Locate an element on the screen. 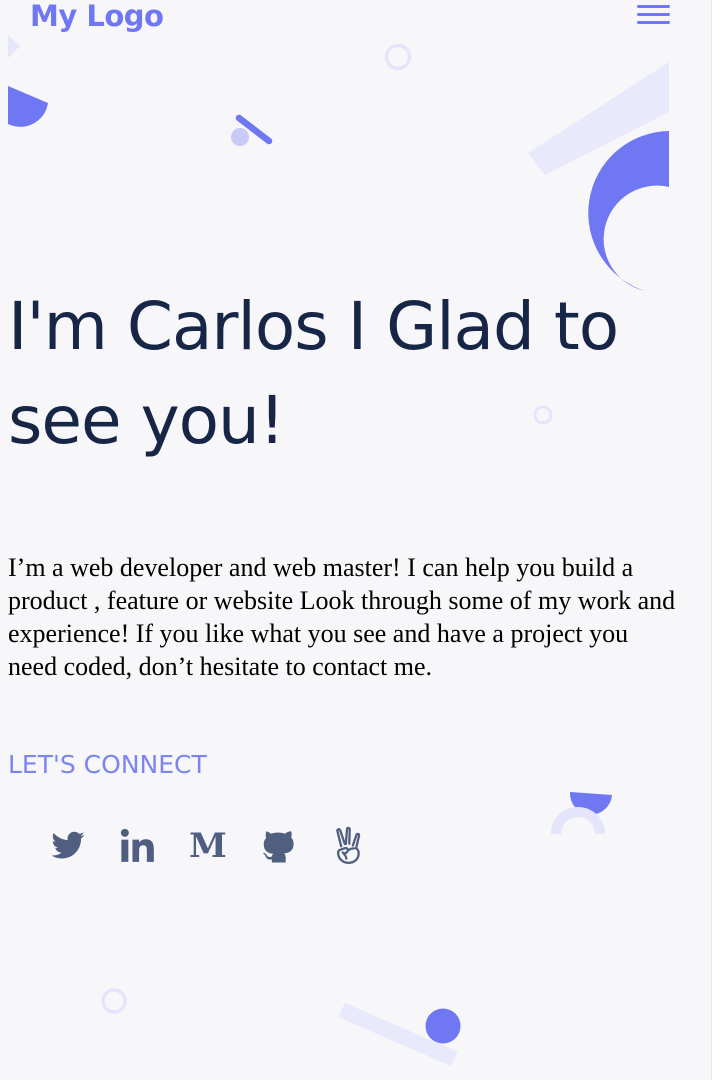  twitter-link is located at coordinates (68, 846).